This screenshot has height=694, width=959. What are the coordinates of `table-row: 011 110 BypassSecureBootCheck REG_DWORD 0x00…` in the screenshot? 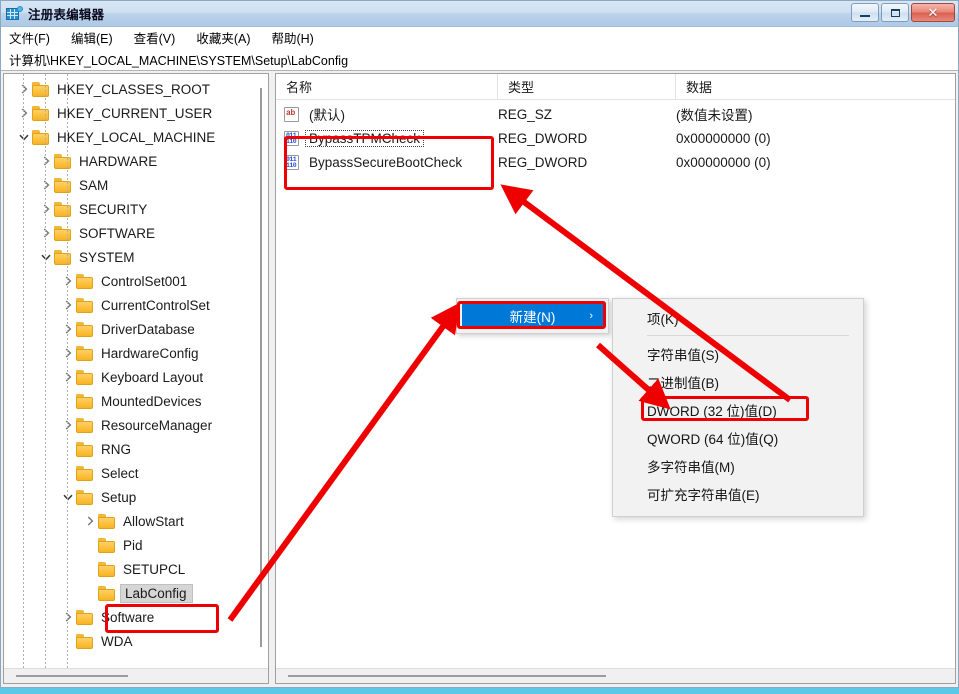 It's located at (615, 162).